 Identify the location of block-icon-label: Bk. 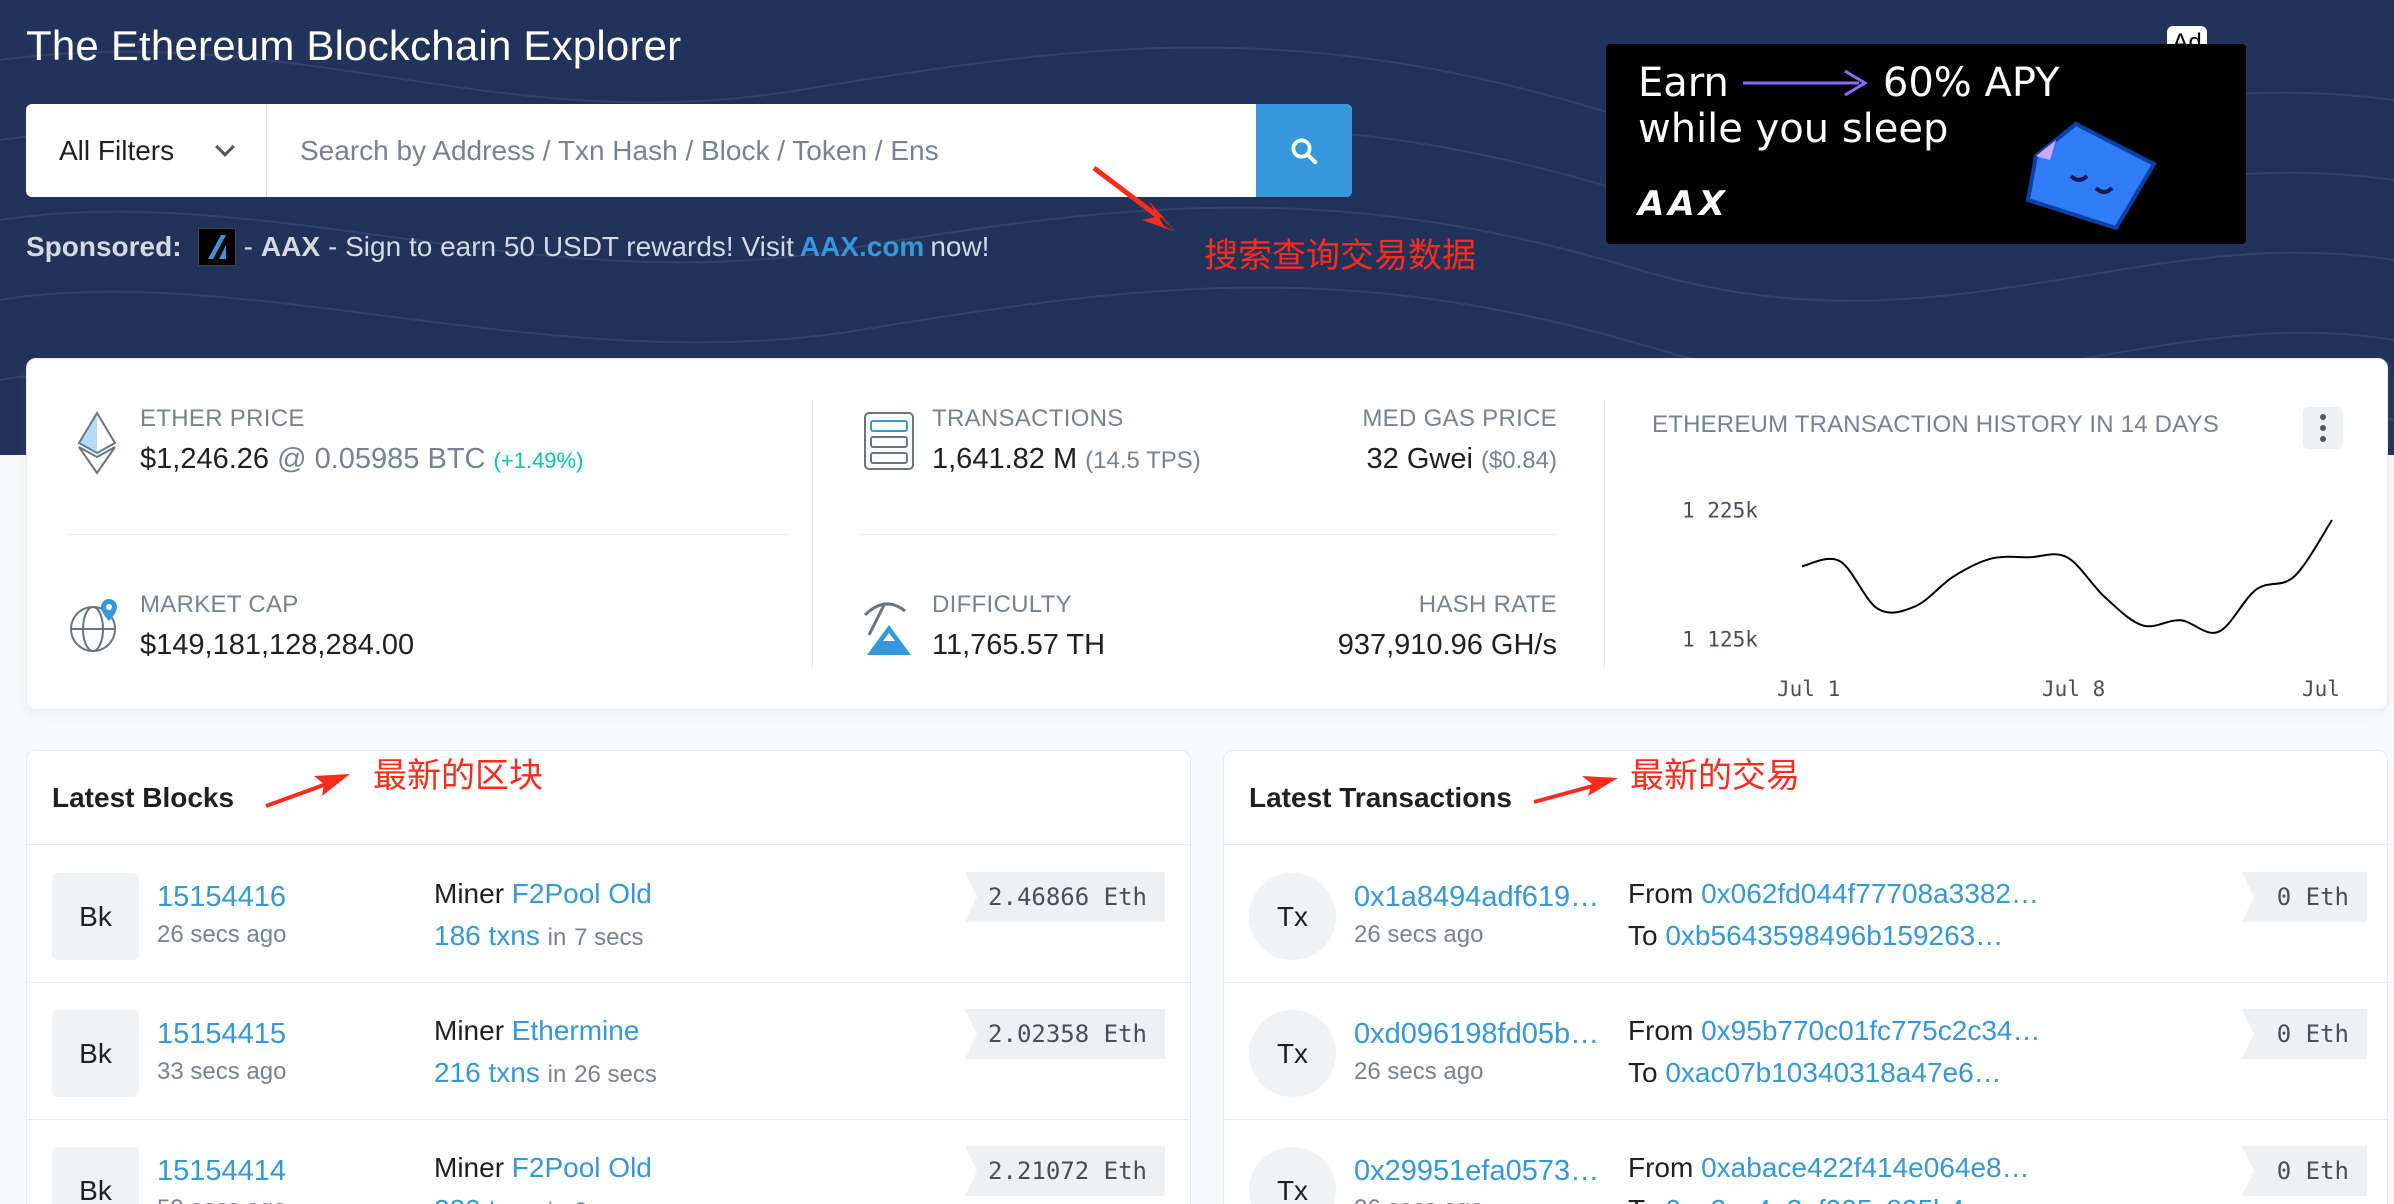
(95, 916).